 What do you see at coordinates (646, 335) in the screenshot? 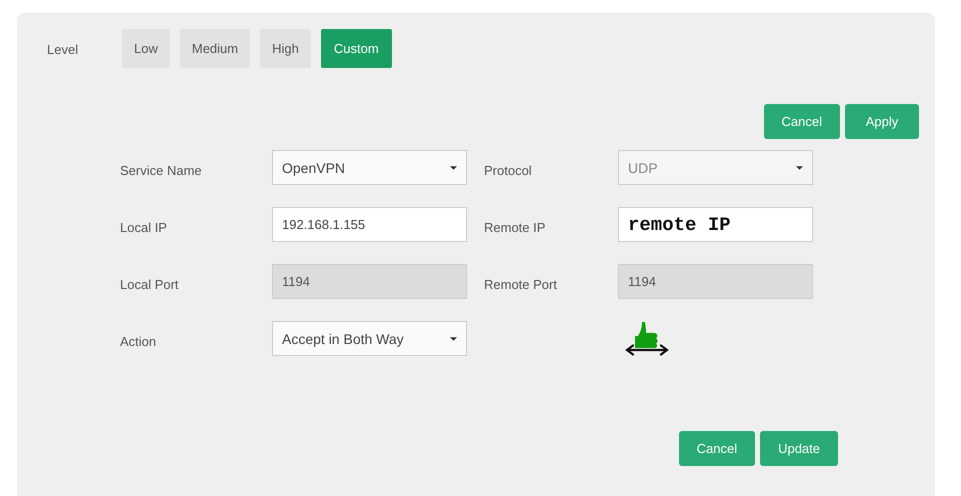
I see `thumbs-up-icon` at bounding box center [646, 335].